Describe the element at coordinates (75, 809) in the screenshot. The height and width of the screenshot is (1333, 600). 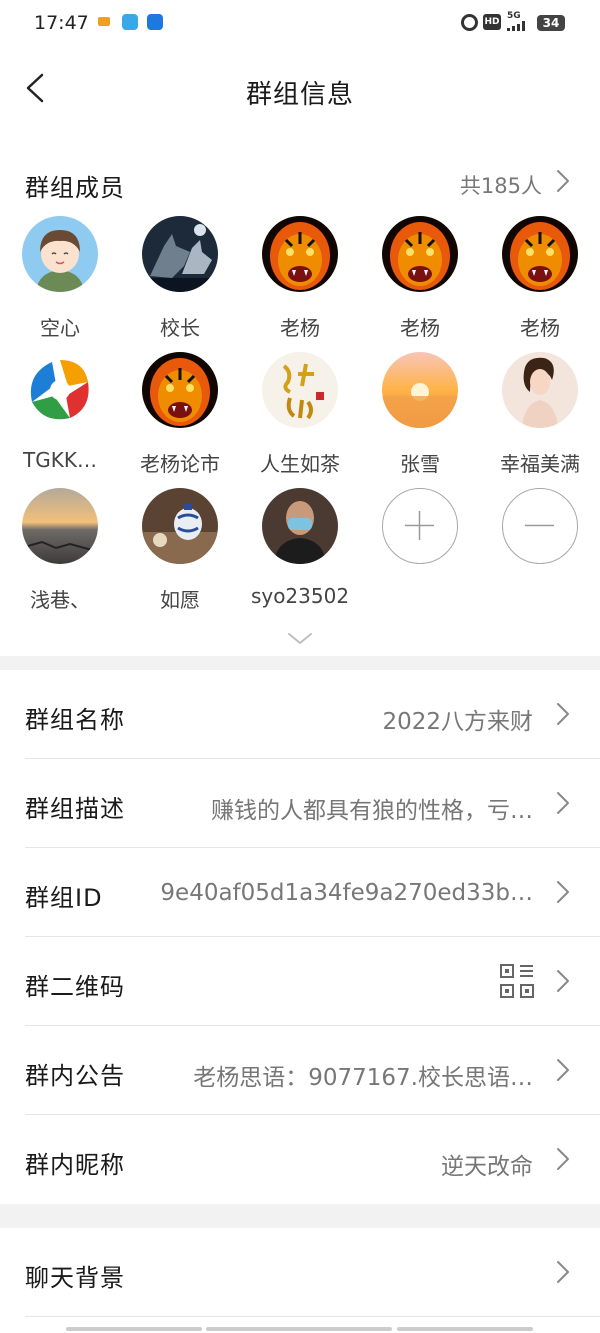
I see `row-label: 群组描述` at that location.